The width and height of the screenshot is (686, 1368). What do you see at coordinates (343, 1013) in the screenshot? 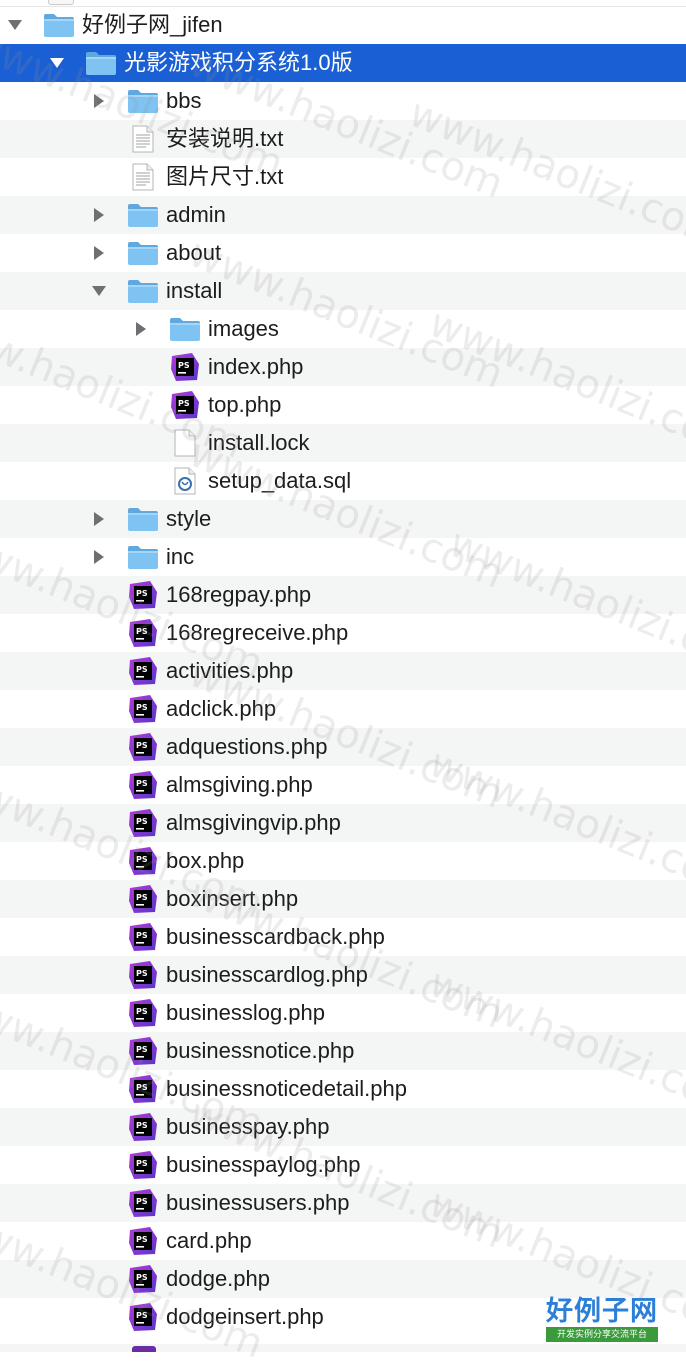
I see `file-row: PS businesslog.php` at bounding box center [343, 1013].